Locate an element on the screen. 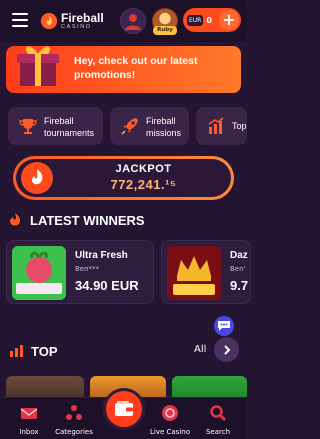 Image resolution: width=320 pixels, height=439 pixels. latest-winners-title: LATEST WINNERS is located at coordinates (87, 220).